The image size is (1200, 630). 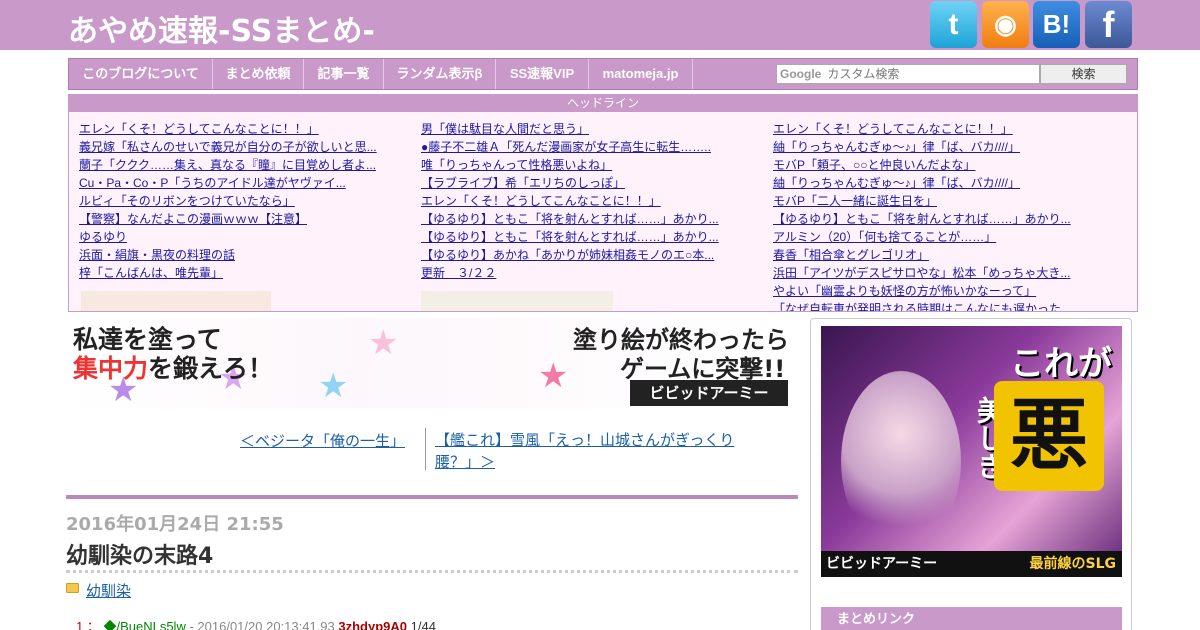 What do you see at coordinates (432, 497) in the screenshot?
I see `article-rule` at bounding box center [432, 497].